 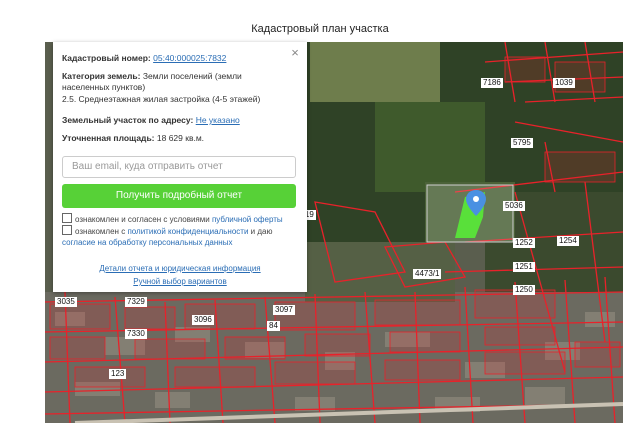 I want to click on page-title: Кадастровый план участка, so click(x=320, y=29).